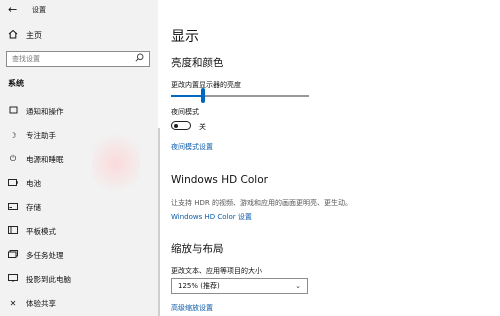 This screenshot has height=316, width=500. Describe the element at coordinates (33, 183) in the screenshot. I see `sidebar-item-label: 电池` at that location.